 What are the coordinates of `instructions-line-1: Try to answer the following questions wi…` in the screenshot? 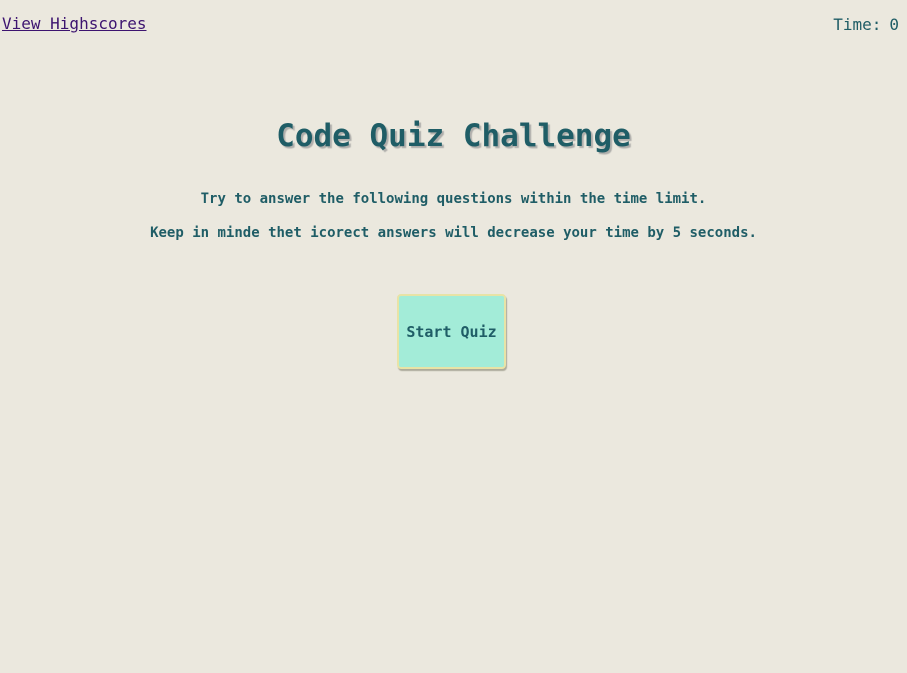 It's located at (453, 199).